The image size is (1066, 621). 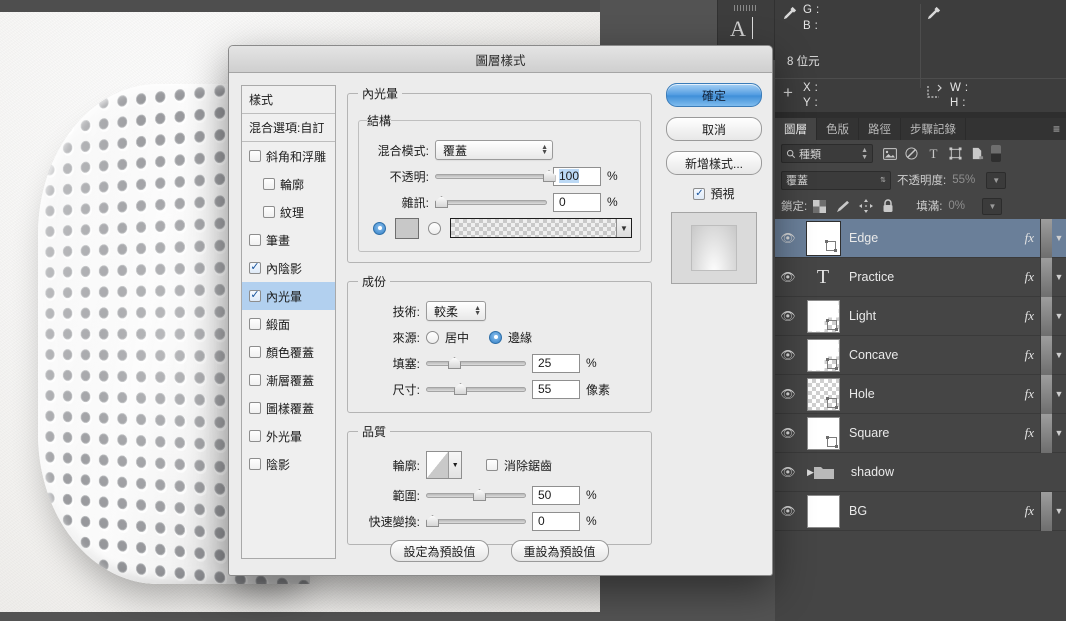 What do you see at coordinates (996, 180) in the screenshot?
I see `opacity-stepper-caret: ▼` at bounding box center [996, 180].